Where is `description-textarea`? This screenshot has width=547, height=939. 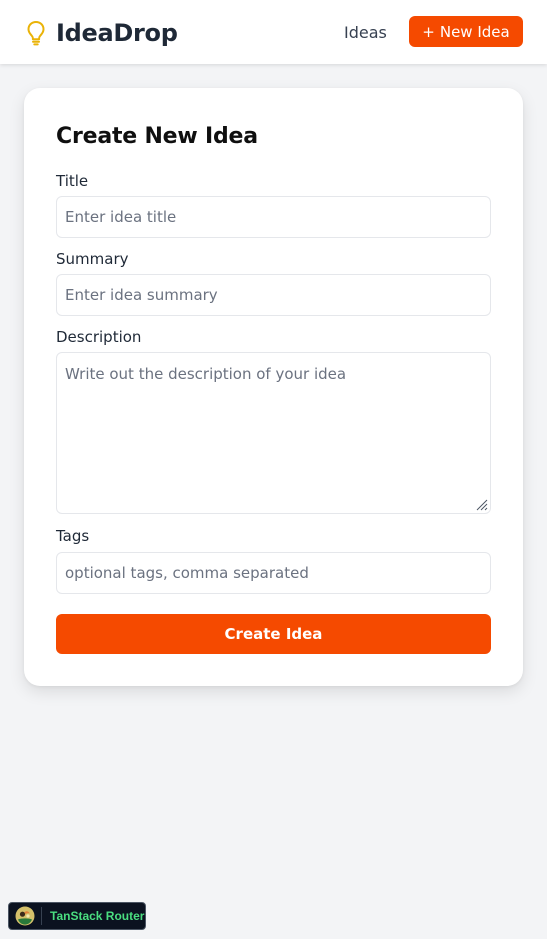
description-textarea is located at coordinates (273, 433).